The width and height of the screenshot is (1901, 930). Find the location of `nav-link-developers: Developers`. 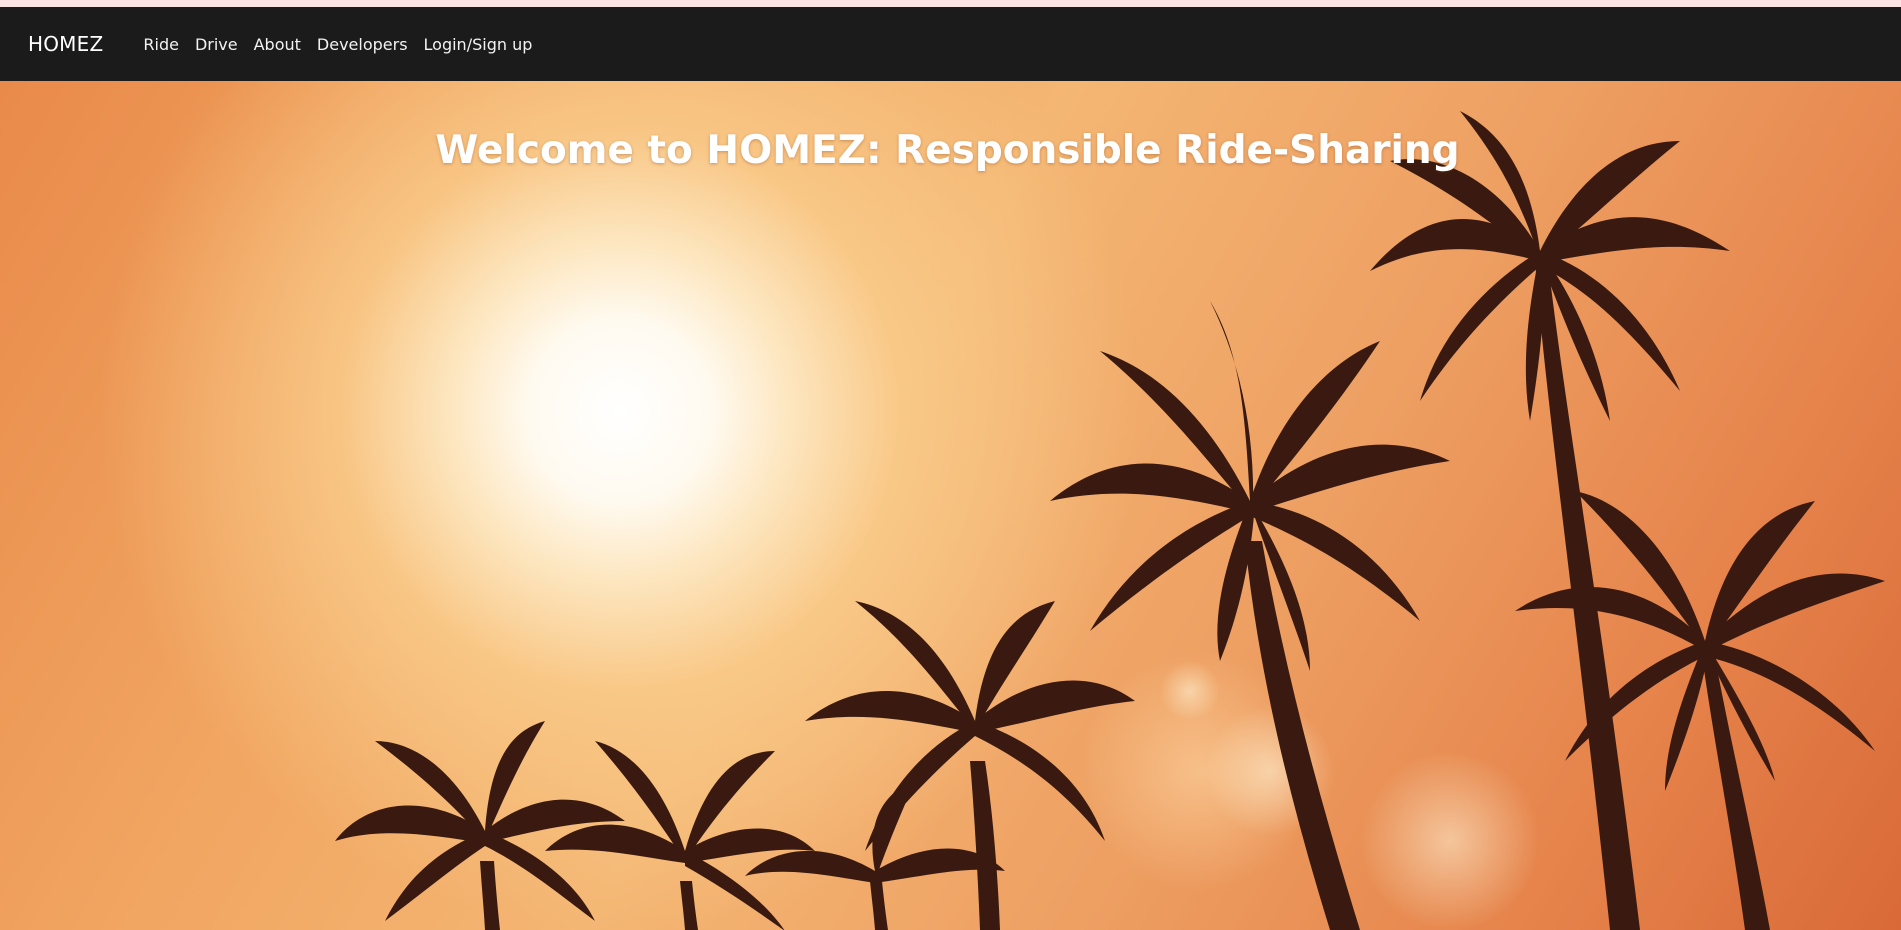

nav-link-developers: Developers is located at coordinates (362, 44).